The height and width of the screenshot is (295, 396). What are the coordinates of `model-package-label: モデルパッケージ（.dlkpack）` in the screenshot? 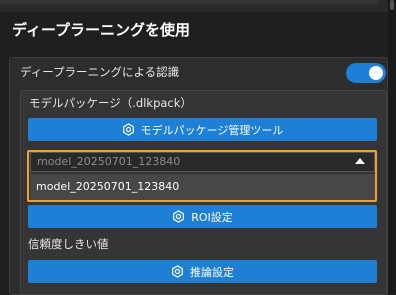 It's located at (110, 103).